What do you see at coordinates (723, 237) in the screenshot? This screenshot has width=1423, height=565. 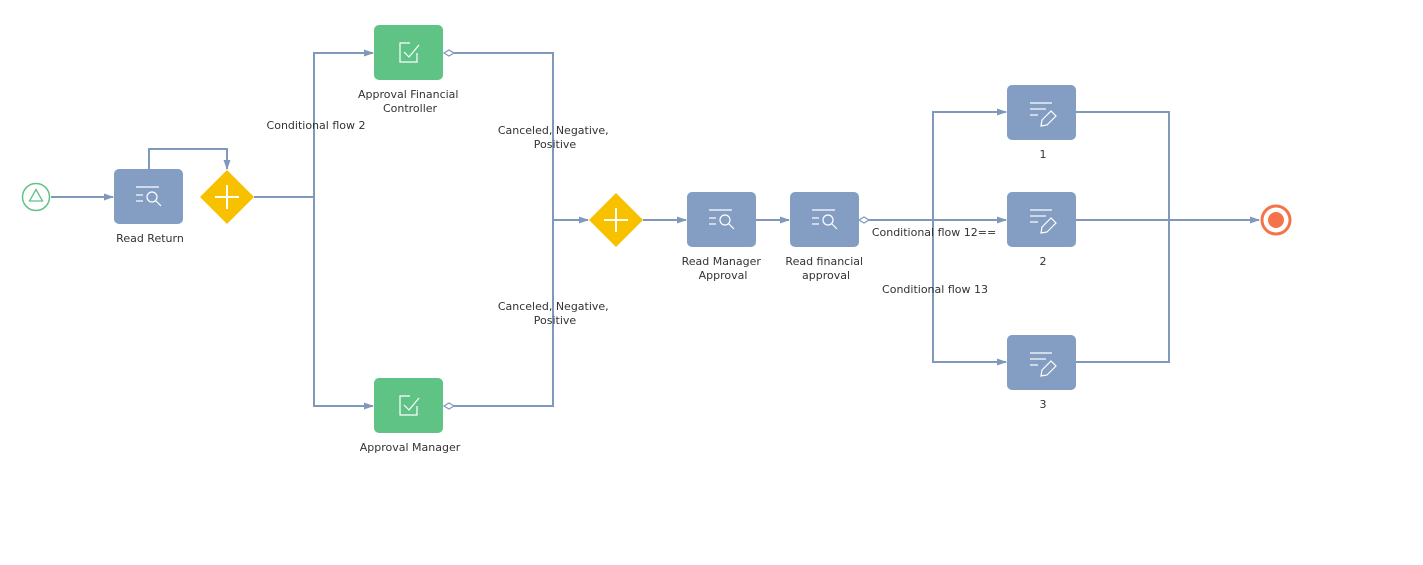 I see `task-read-manager-approval: Read Manager Approval` at bounding box center [723, 237].